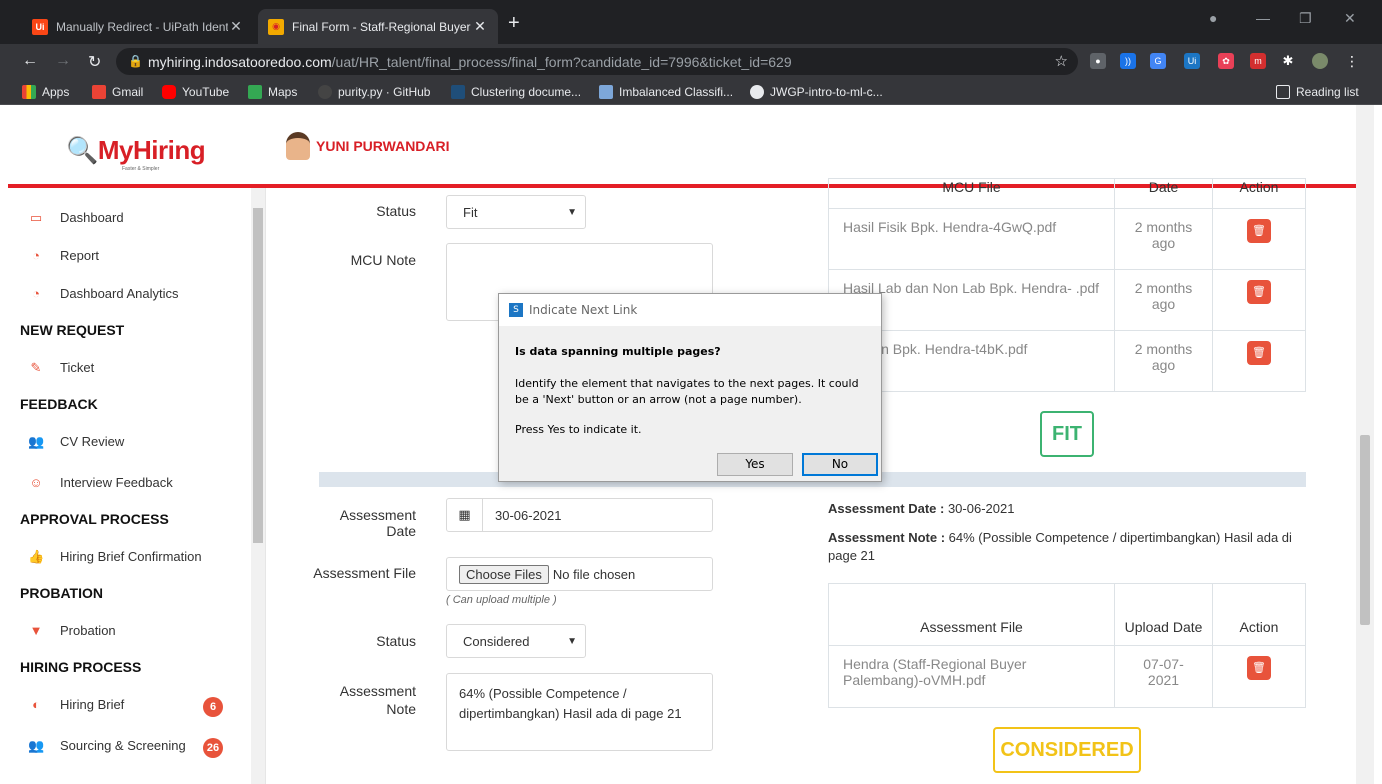  What do you see at coordinates (36, 293) in the screenshot?
I see `gauge-icon: ◔` at bounding box center [36, 293].